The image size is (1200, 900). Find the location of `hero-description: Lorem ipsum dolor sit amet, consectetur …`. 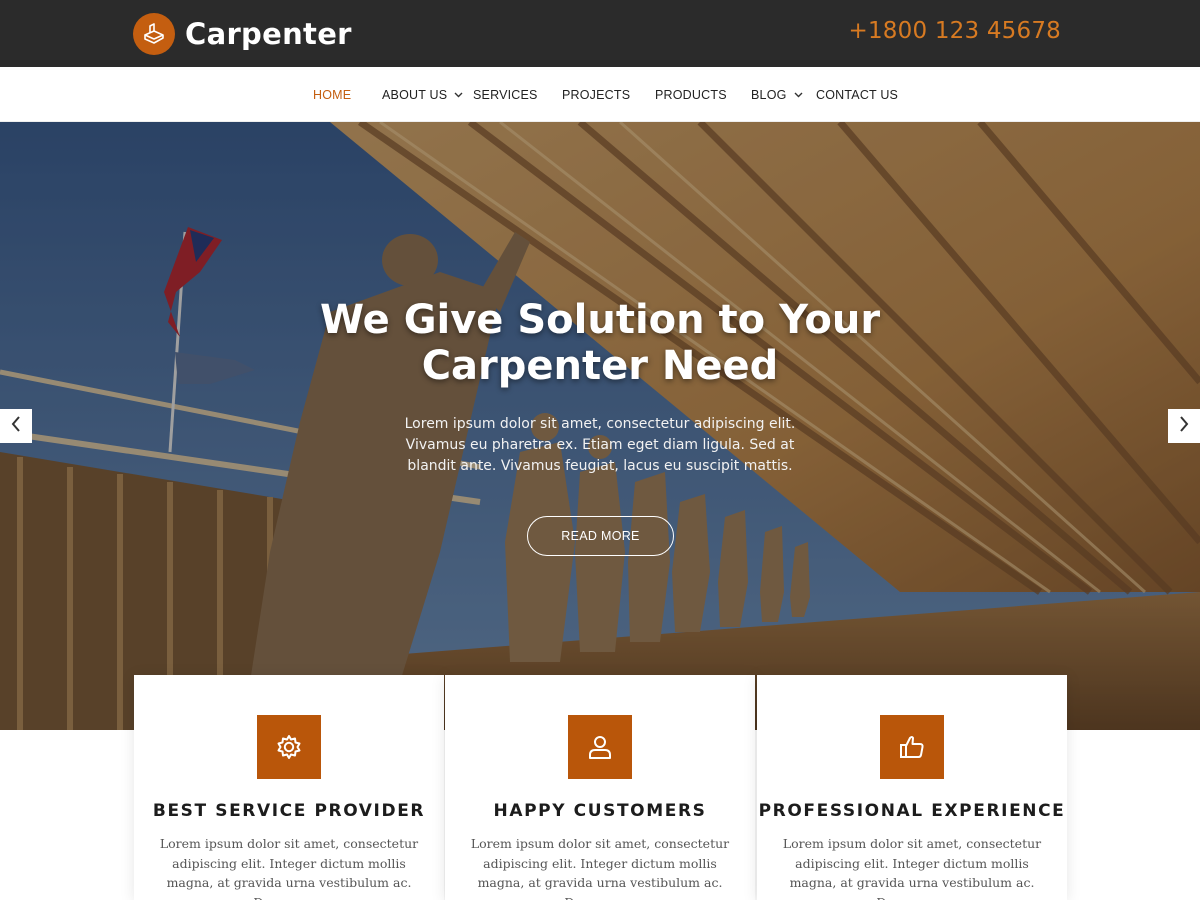

hero-description: Lorem ipsum dolor sit amet, consectetur … is located at coordinates (600, 445).